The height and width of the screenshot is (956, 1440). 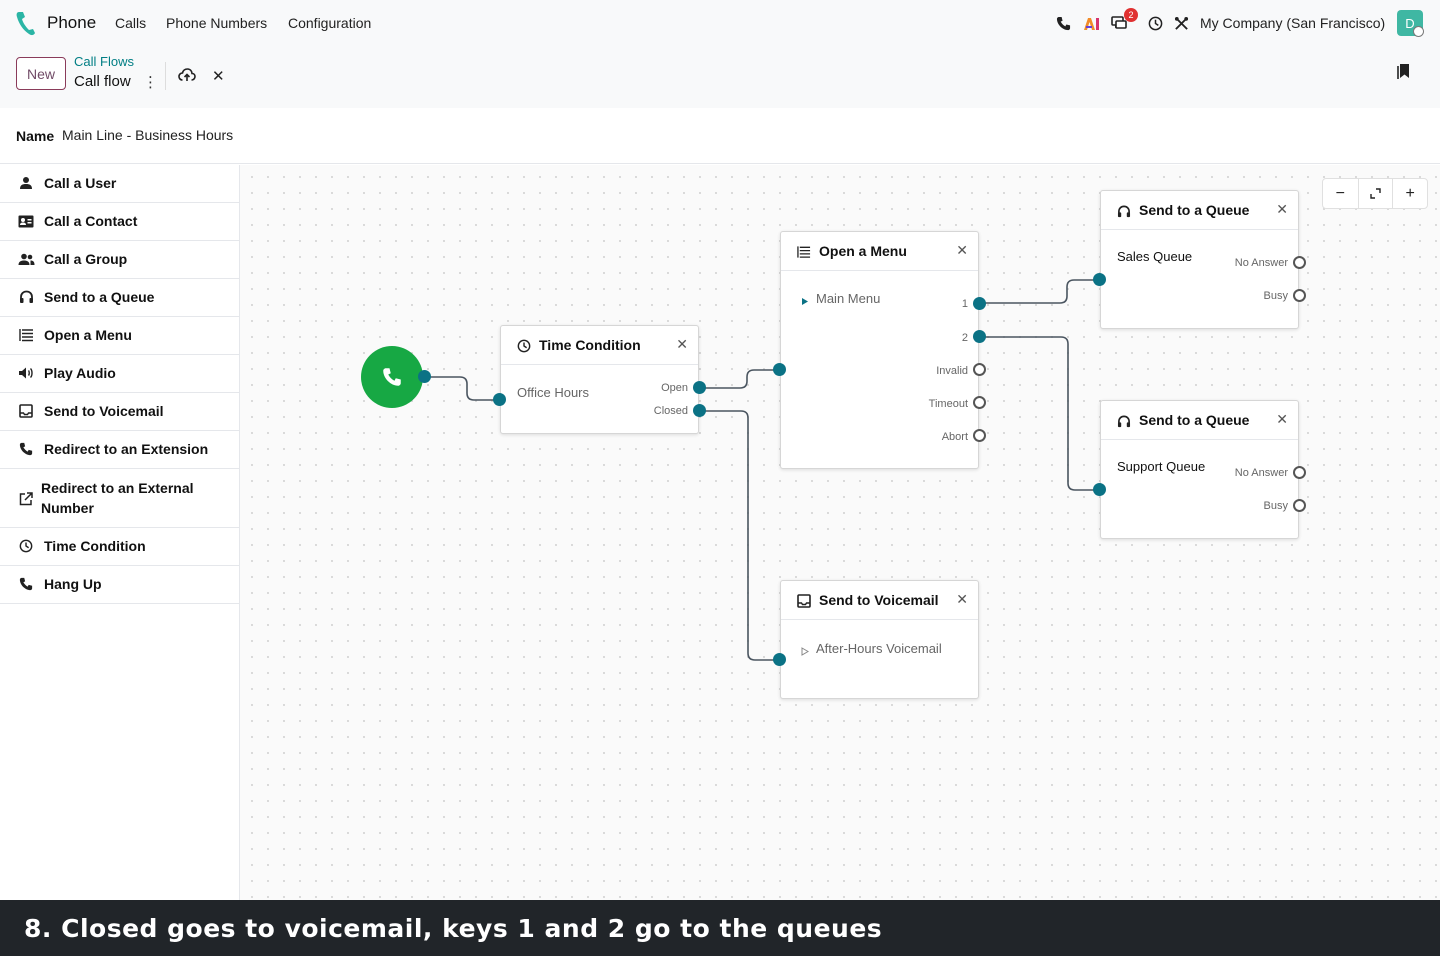 I want to click on zoom-out-button: −, so click(x=1340, y=193).